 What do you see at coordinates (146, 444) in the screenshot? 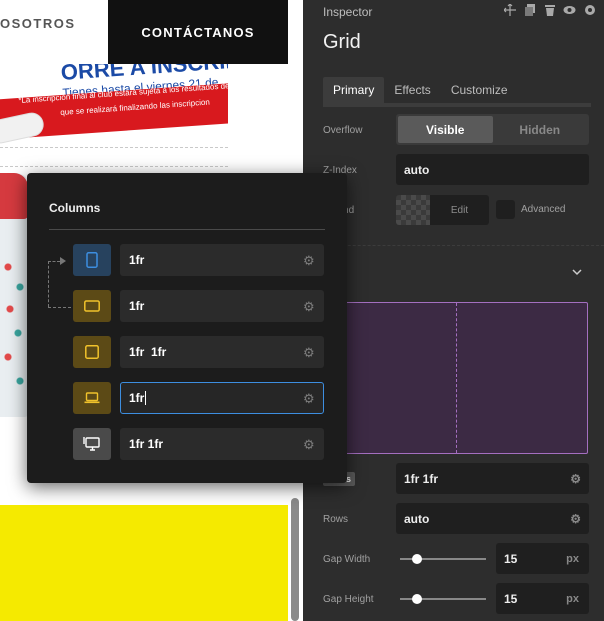
I see `desktop-value: 1fr 1fr` at bounding box center [146, 444].